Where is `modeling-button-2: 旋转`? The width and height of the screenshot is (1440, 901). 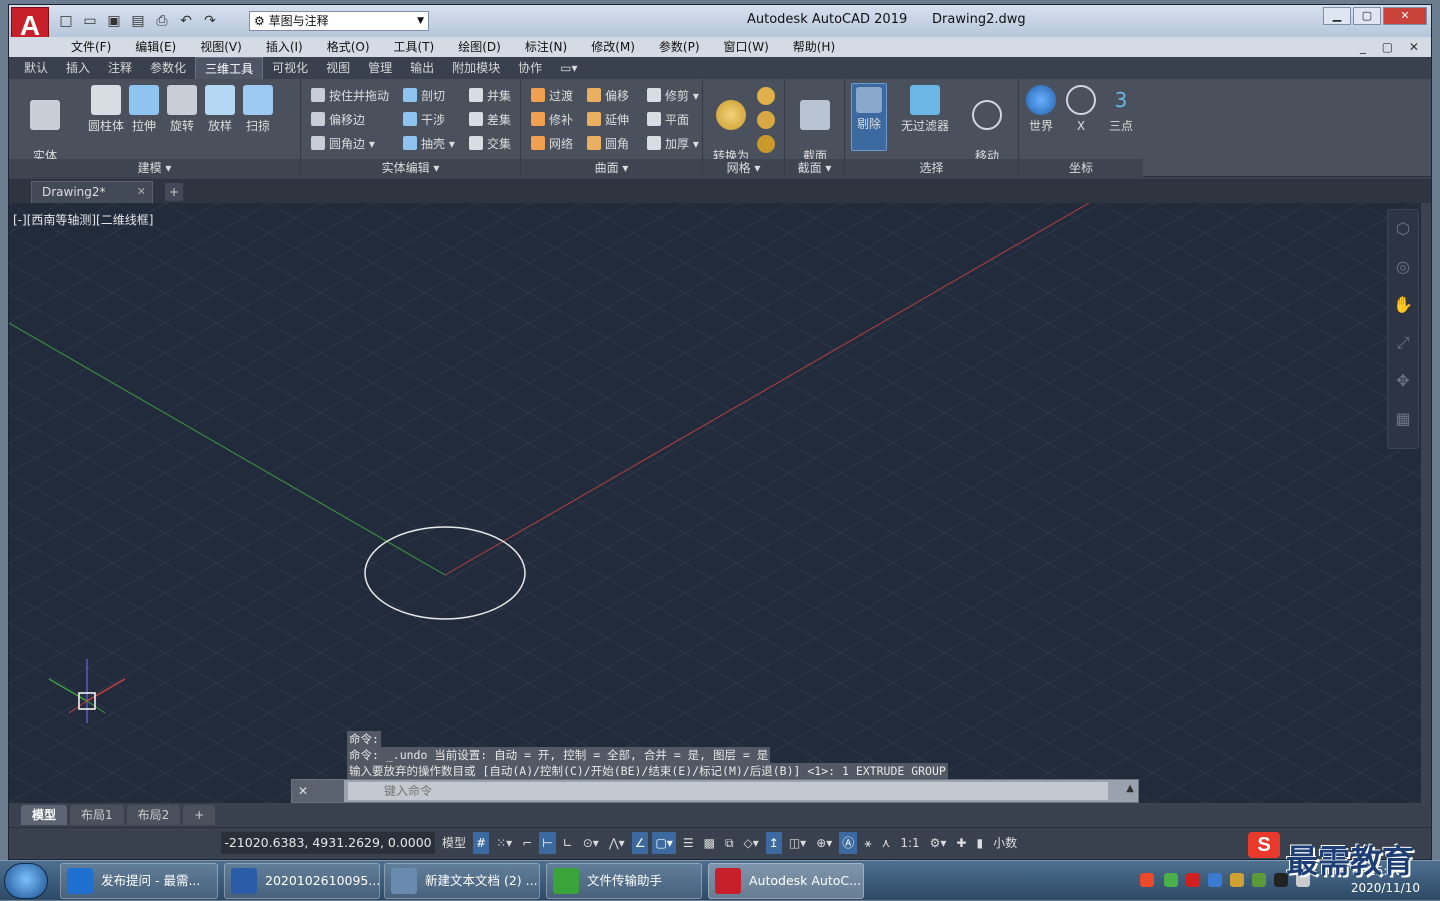
modeling-button-2: 旋转 is located at coordinates (182, 109).